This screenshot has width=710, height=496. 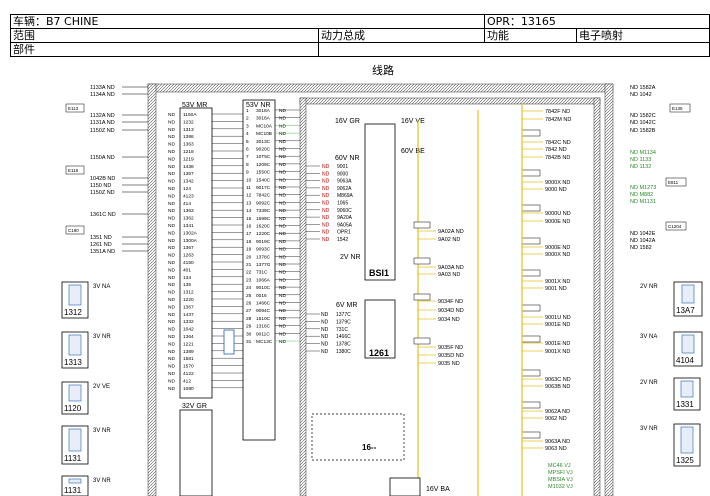 What do you see at coordinates (102, 179) in the screenshot?
I see `left-wire-label: 1042B ND` at bounding box center [102, 179].